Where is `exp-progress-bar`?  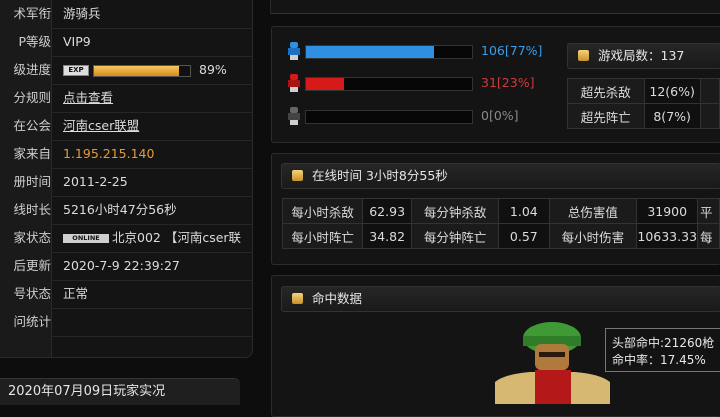 exp-progress-bar is located at coordinates (142, 70).